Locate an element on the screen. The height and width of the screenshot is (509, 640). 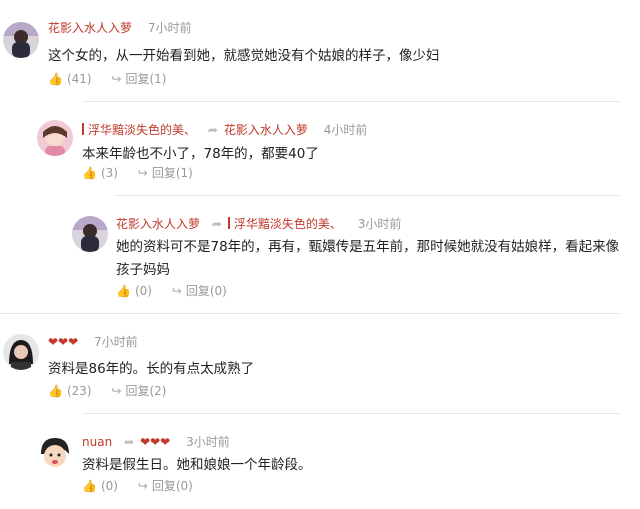
comment-text: 资料是假生日。她和娘娘一个年龄段。 is located at coordinates (197, 465).